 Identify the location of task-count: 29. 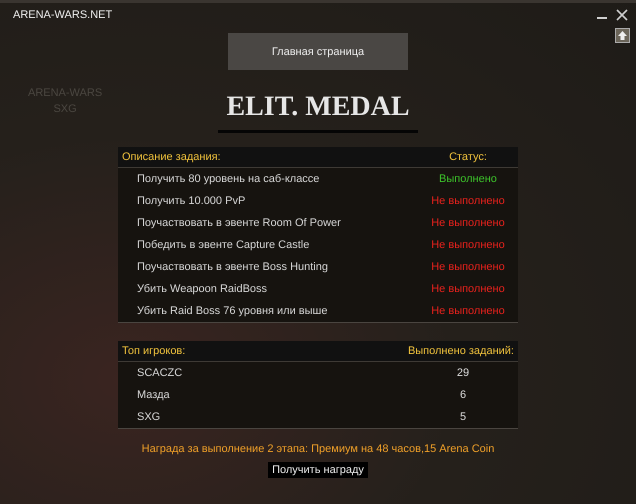
(463, 373).